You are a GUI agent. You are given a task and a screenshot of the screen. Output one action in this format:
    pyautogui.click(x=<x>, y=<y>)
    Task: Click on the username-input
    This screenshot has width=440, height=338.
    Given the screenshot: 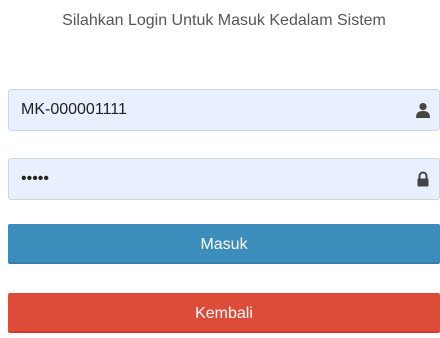 What is the action you would take?
    pyautogui.click(x=199, y=110)
    